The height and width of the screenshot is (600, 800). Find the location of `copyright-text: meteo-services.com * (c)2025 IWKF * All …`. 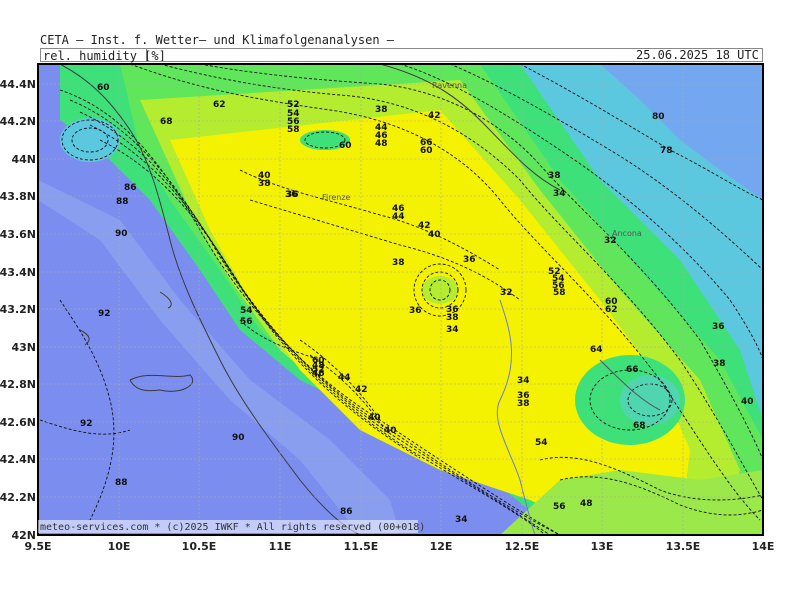

copyright-text: meteo-services.com * (c)2025 IWKF * All … is located at coordinates (232, 527).